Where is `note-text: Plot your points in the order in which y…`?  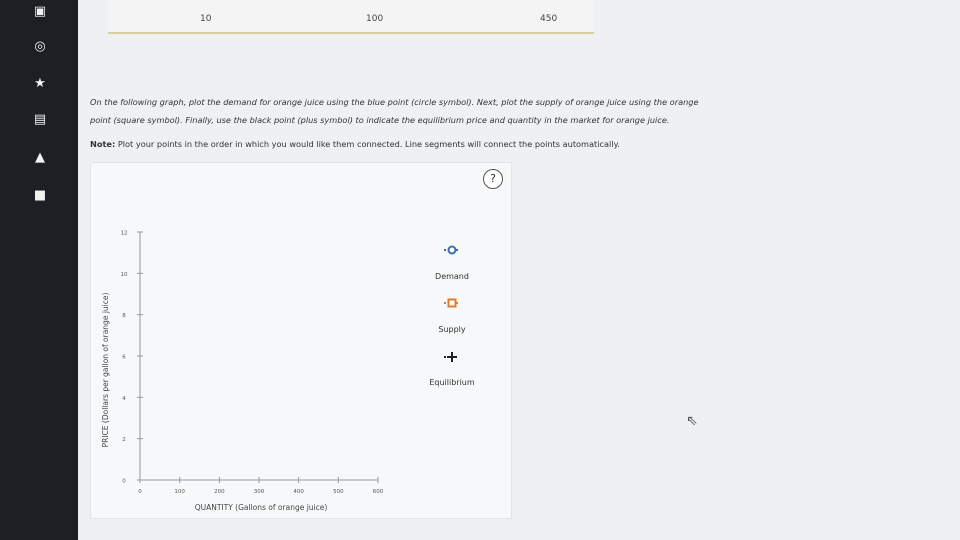 note-text: Plot your points in the order in which y… is located at coordinates (367, 144).